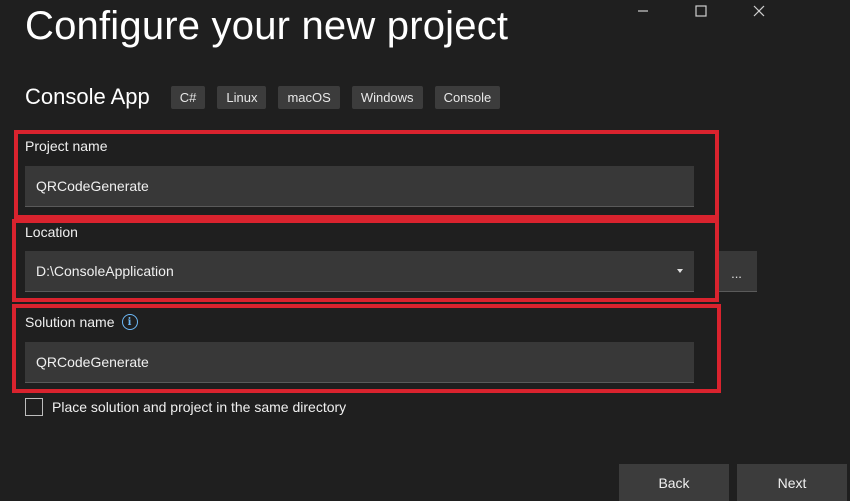 The image size is (850, 501). I want to click on template-name: Console App, so click(87, 96).